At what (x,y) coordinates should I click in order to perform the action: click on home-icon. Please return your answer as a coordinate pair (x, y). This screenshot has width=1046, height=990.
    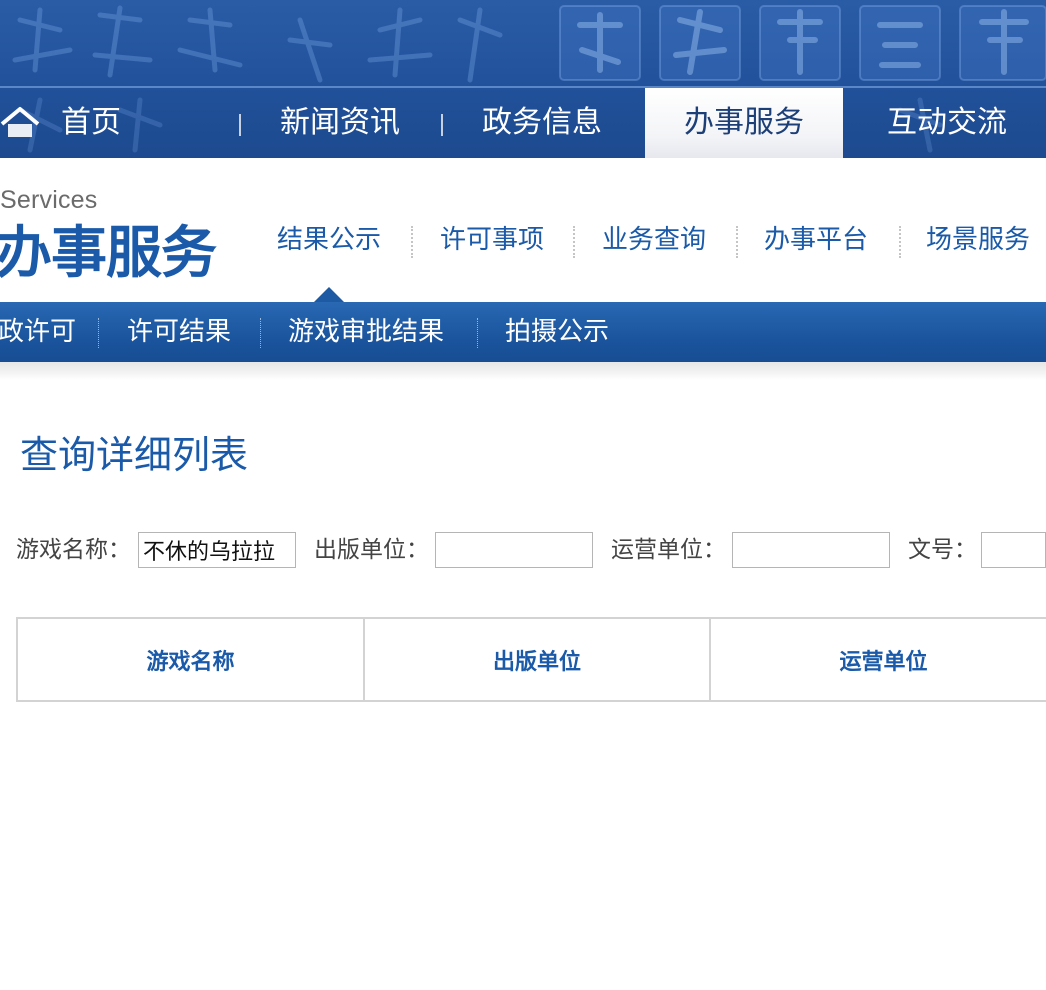
    Looking at the image, I should click on (20, 122).